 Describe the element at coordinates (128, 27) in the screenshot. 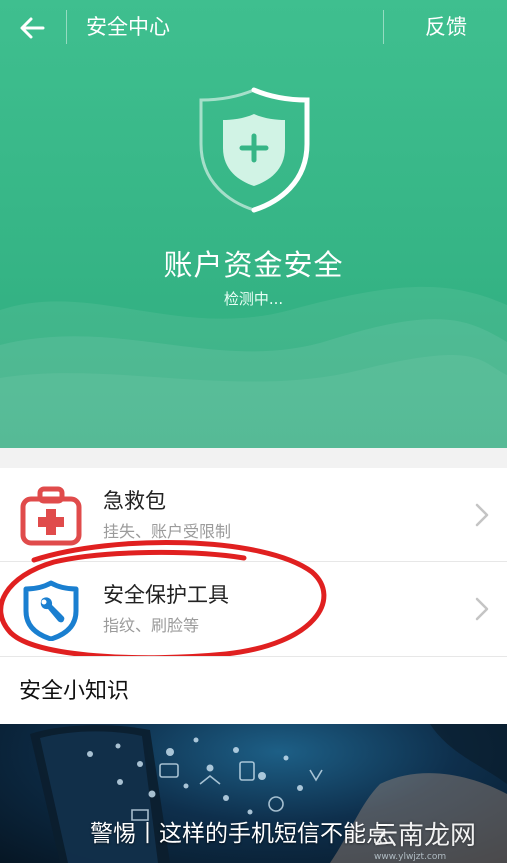

I see `page-title: 安全中心` at that location.